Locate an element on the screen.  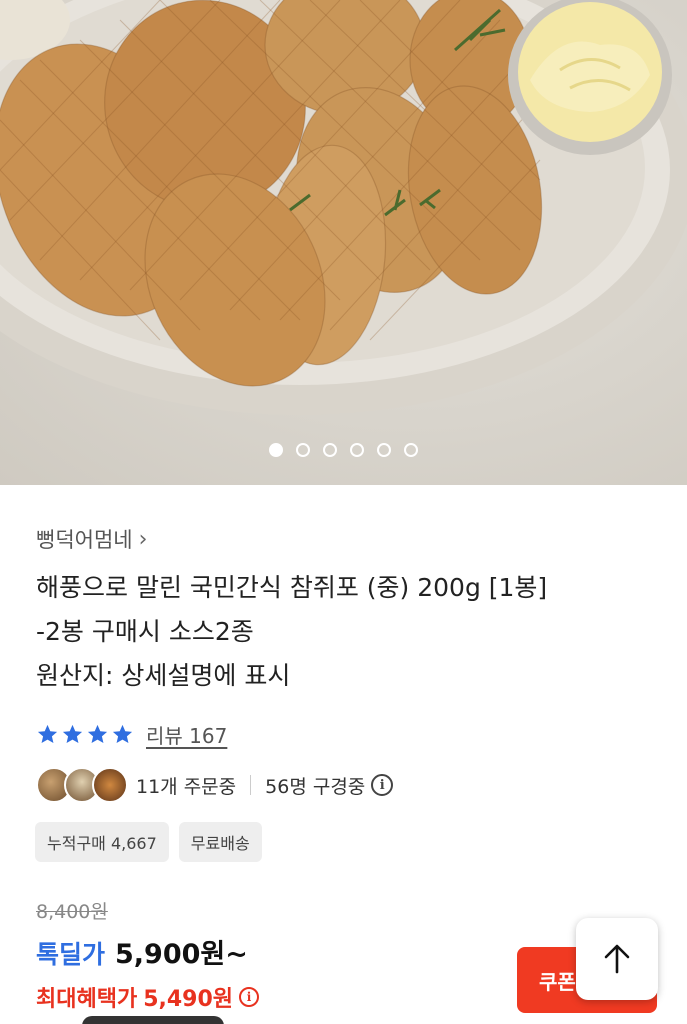
avatar is located at coordinates (110, 785).